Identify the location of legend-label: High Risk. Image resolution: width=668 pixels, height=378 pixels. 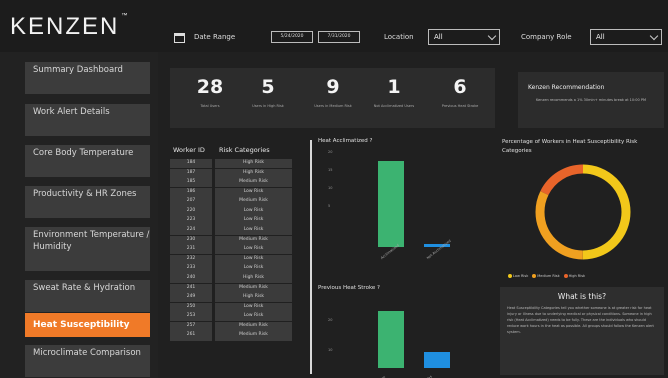
(577, 276).